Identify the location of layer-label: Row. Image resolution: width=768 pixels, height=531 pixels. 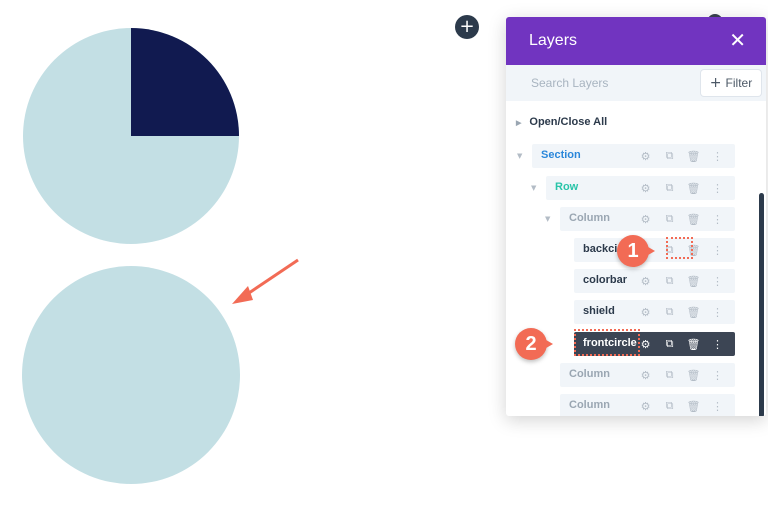
(567, 187).